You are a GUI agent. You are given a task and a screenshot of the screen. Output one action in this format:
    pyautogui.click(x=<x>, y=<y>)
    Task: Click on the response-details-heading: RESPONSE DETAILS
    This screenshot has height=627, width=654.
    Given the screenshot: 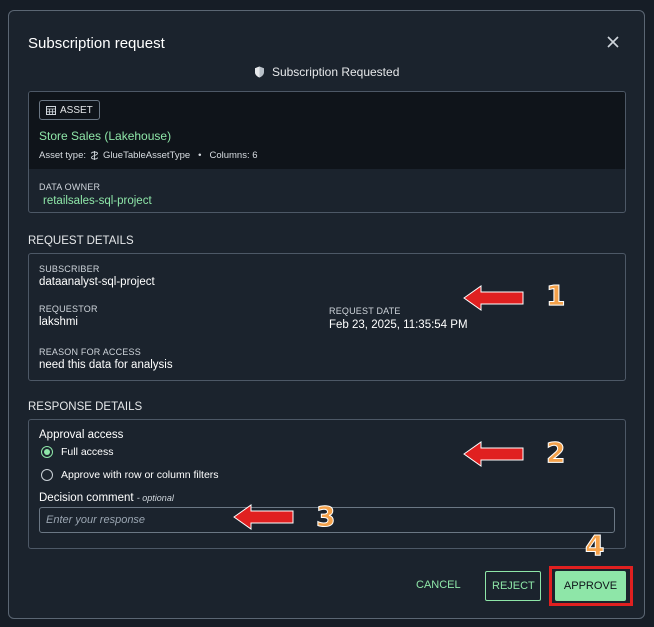 What is the action you would take?
    pyautogui.click(x=85, y=407)
    